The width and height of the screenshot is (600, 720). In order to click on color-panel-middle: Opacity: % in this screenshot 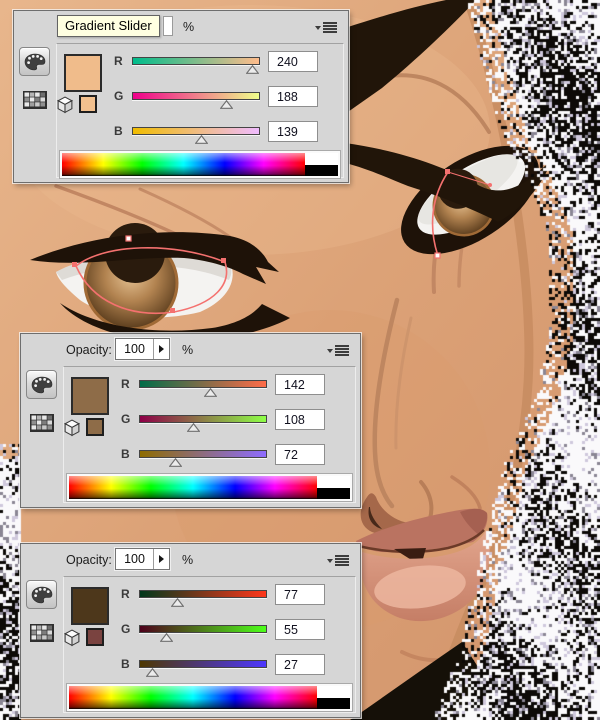, I will do `click(190, 420)`.